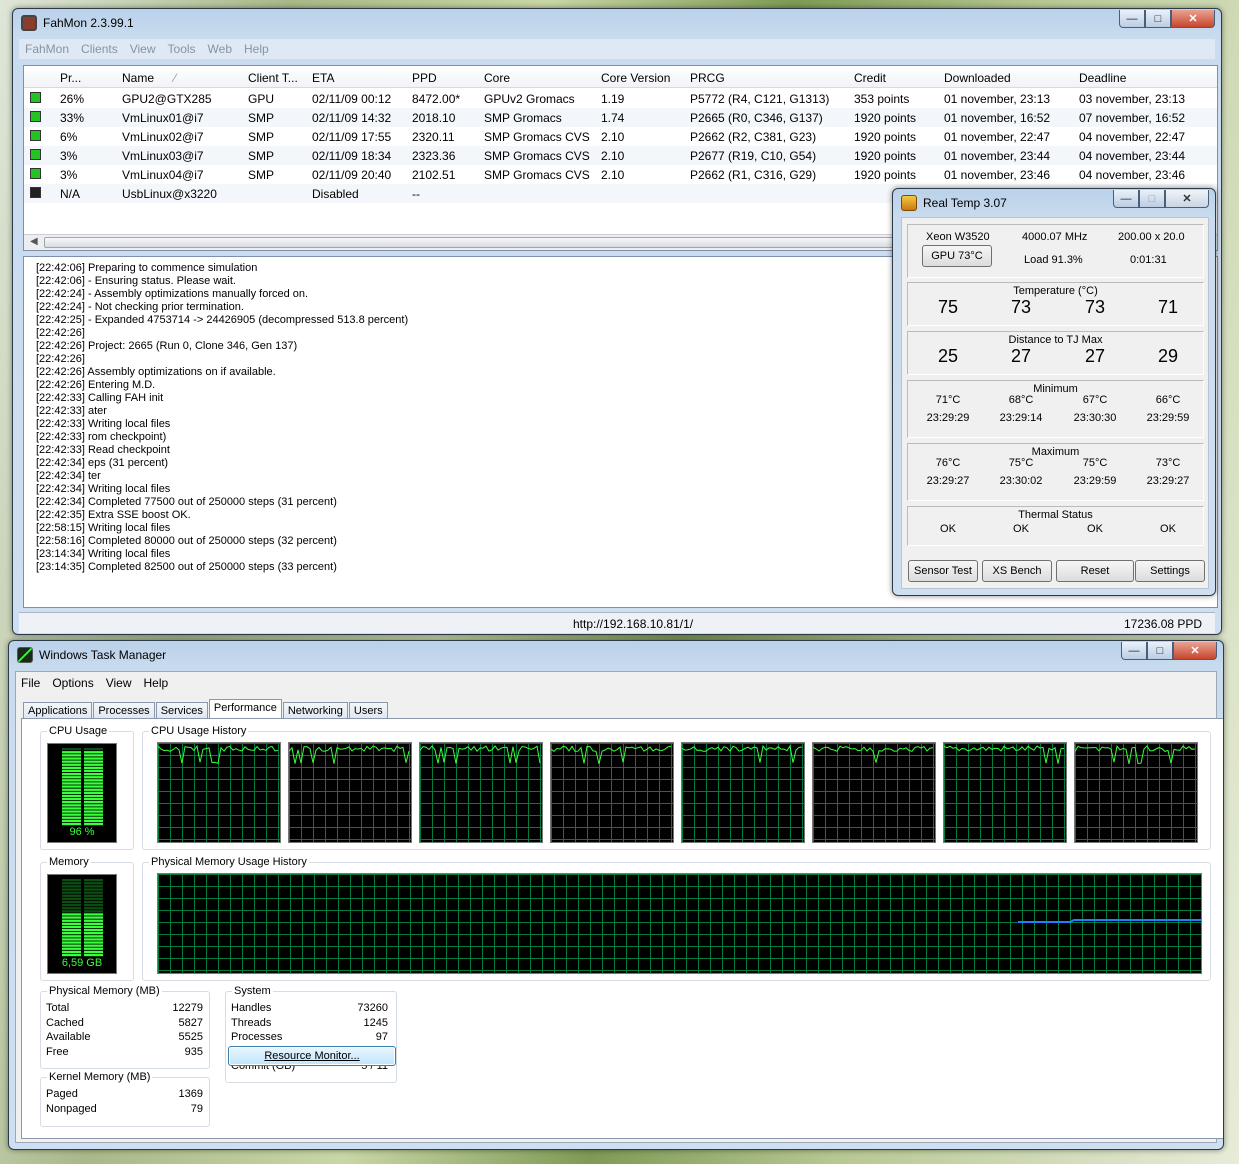 This screenshot has height=1164, width=1239. What do you see at coordinates (977, 78) in the screenshot?
I see `column-downloaded: Downloaded` at bounding box center [977, 78].